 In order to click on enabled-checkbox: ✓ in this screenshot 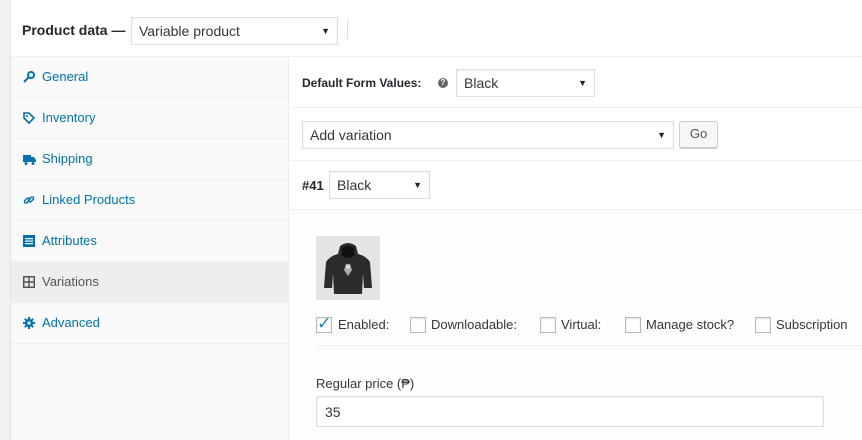, I will do `click(324, 323)`.